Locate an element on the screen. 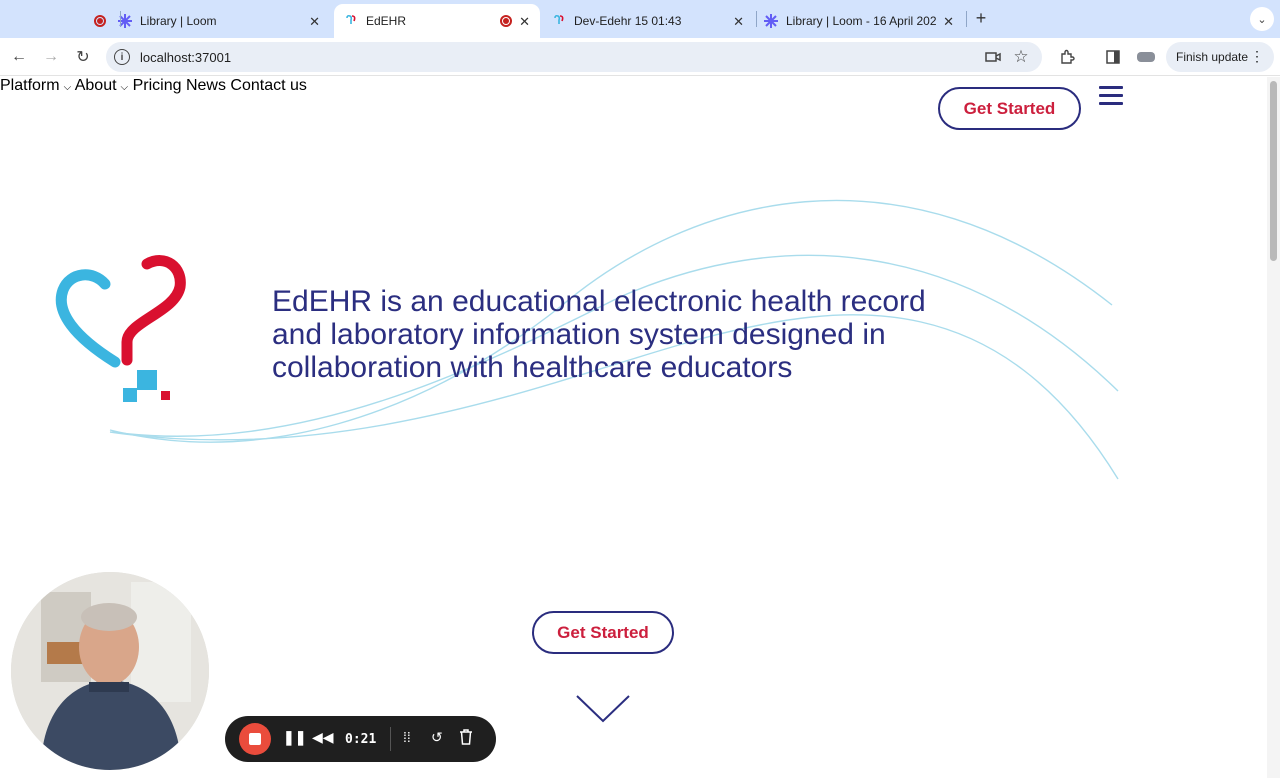 This screenshot has height=778, width=1280. control-divider is located at coordinates (390, 739).